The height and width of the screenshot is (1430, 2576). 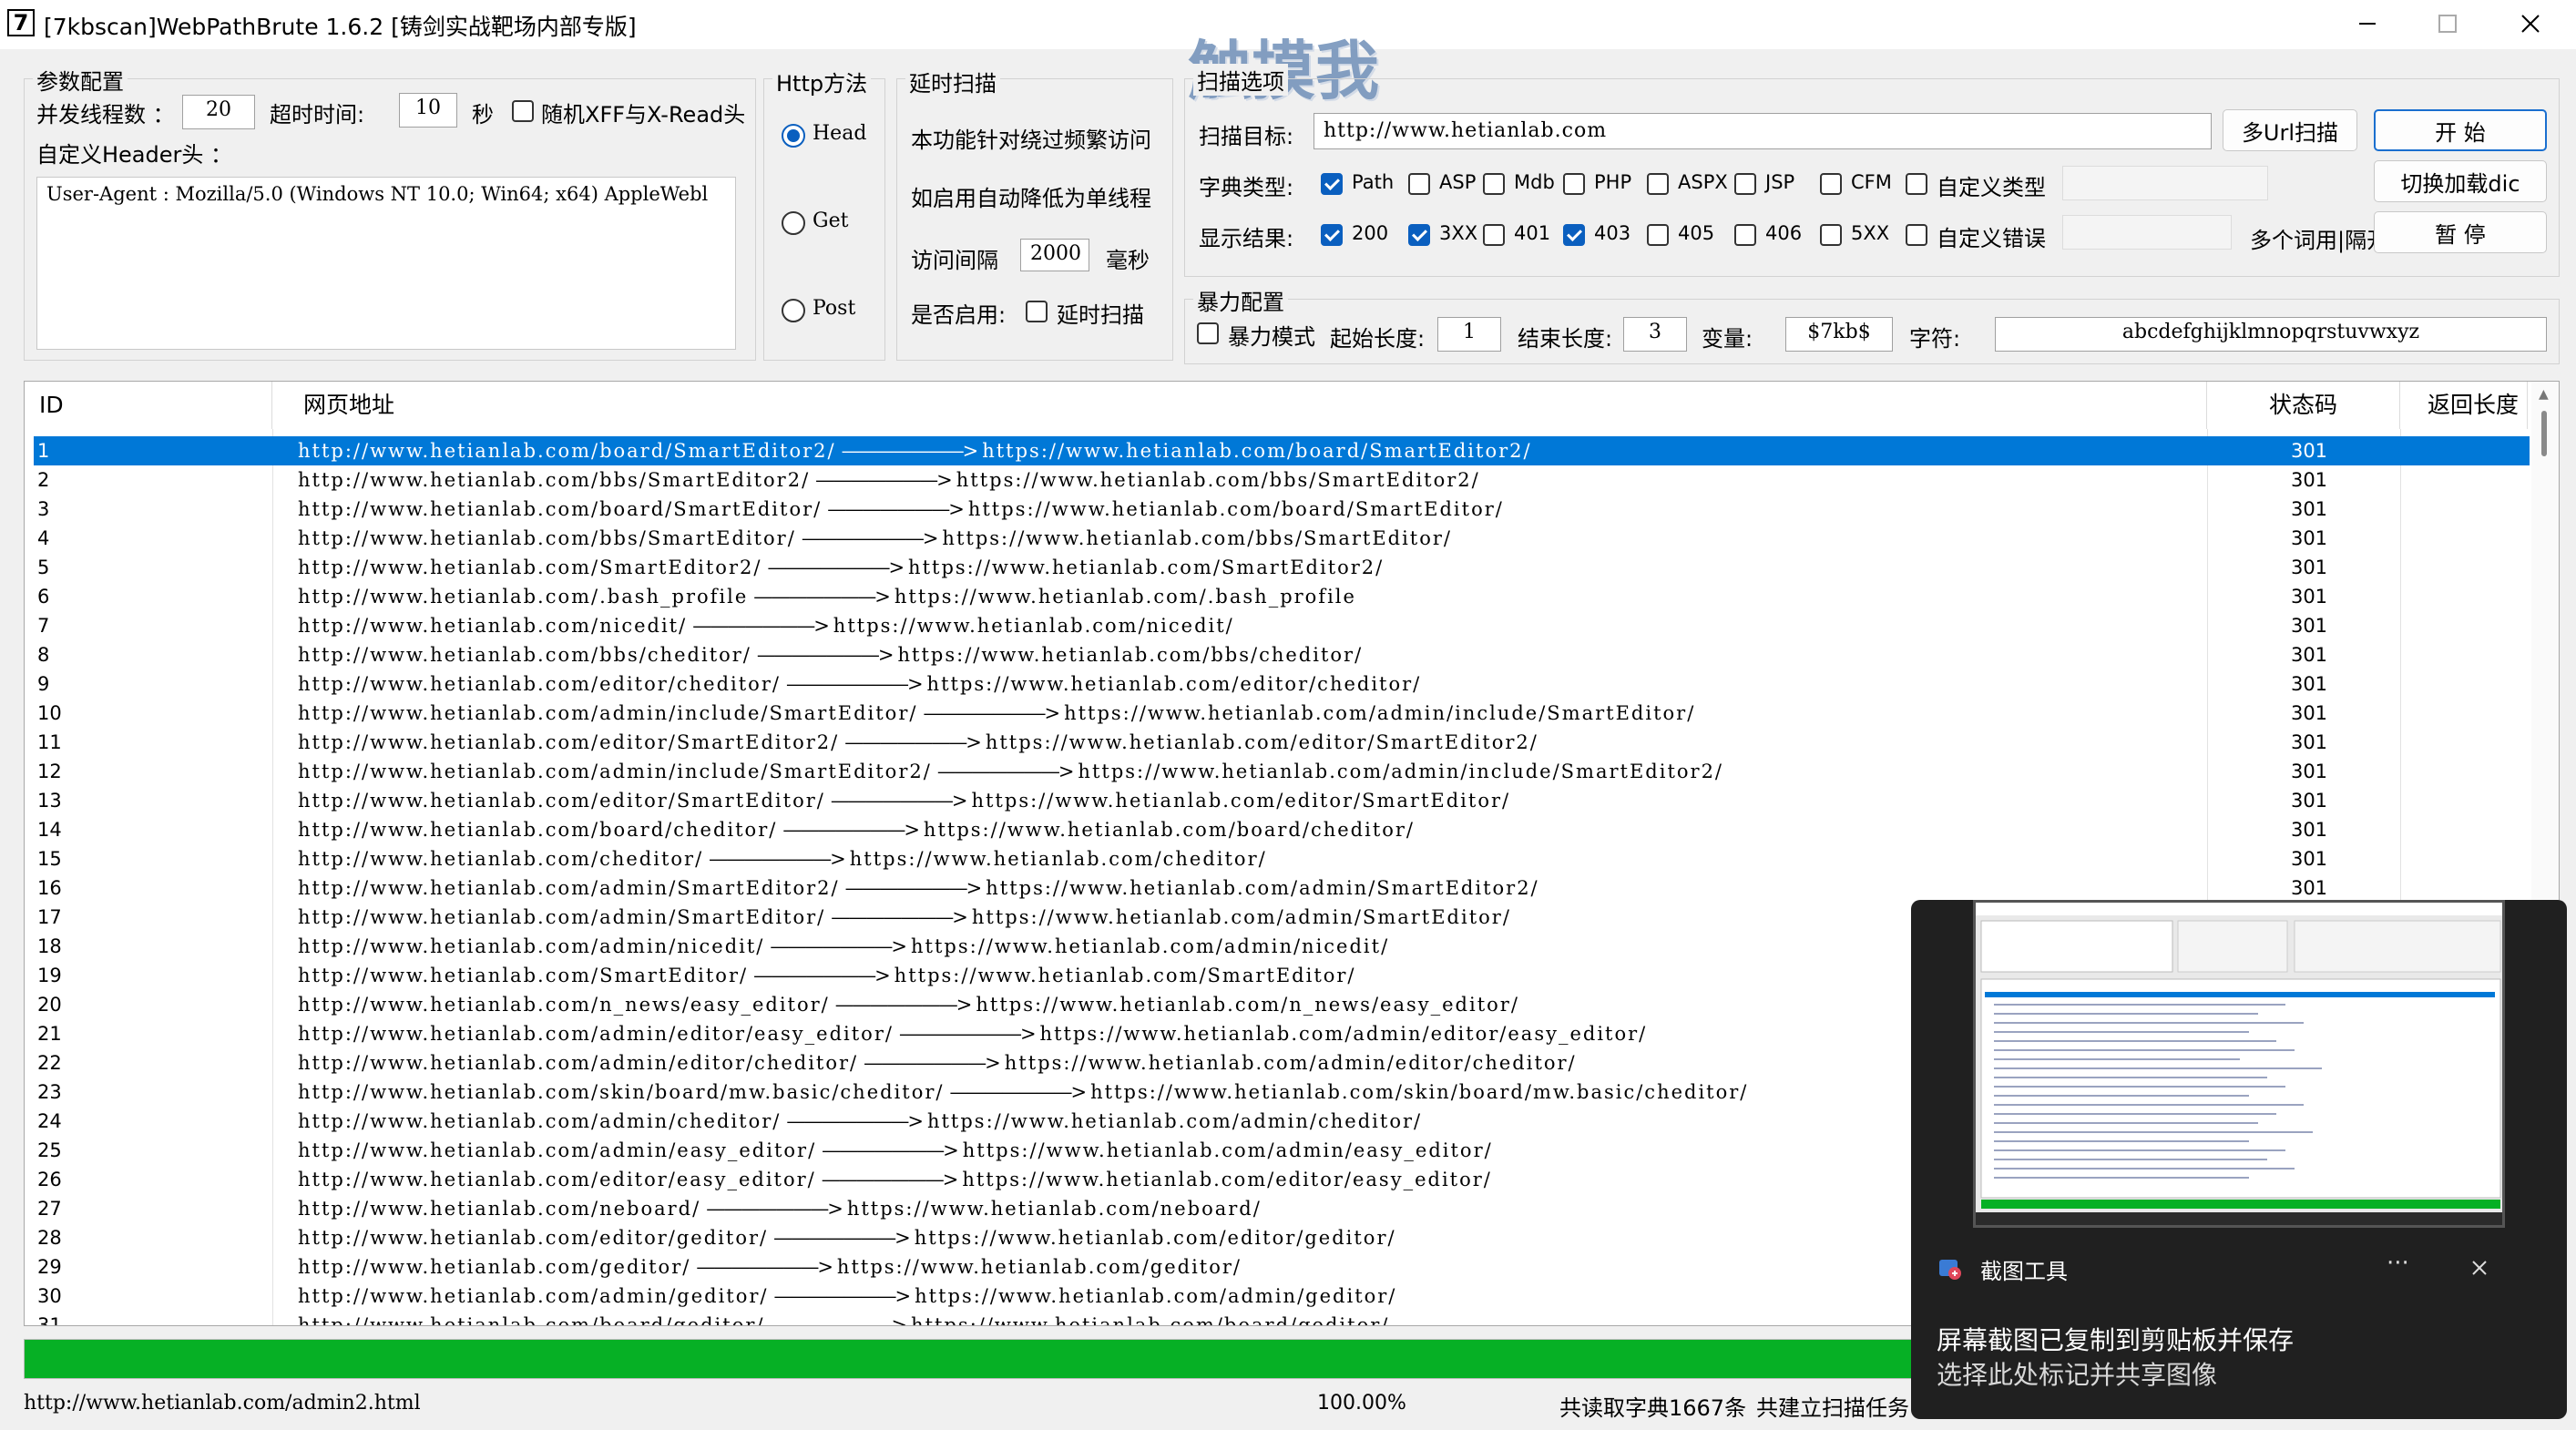 What do you see at coordinates (2530, 23) in the screenshot?
I see `close-icon` at bounding box center [2530, 23].